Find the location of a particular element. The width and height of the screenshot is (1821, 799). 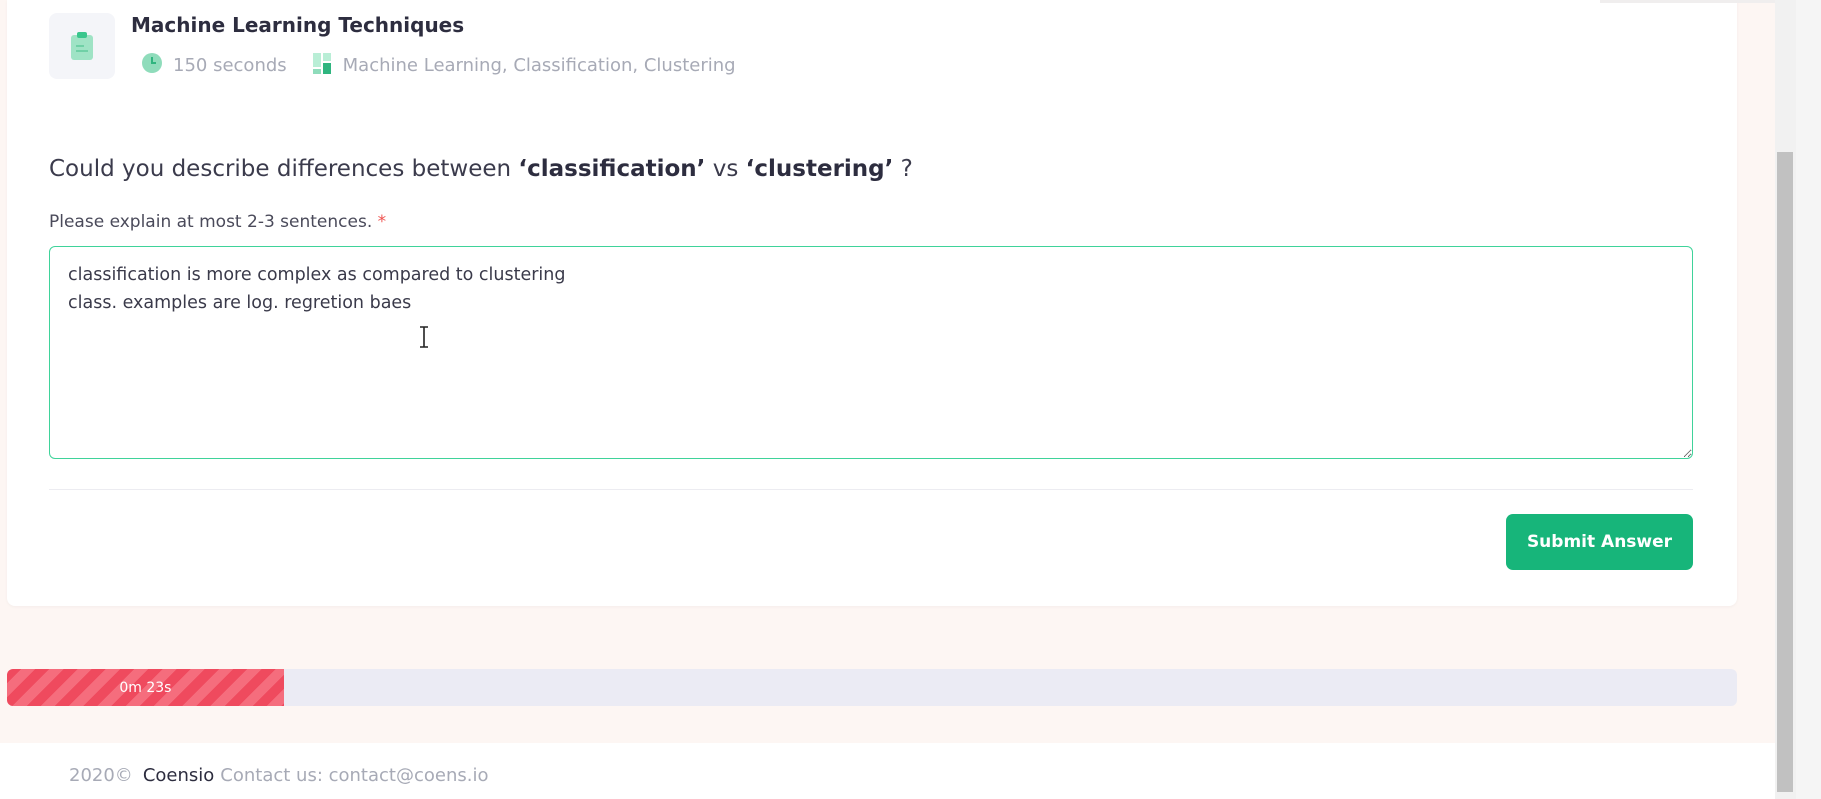

category-icon is located at coordinates (322, 65).